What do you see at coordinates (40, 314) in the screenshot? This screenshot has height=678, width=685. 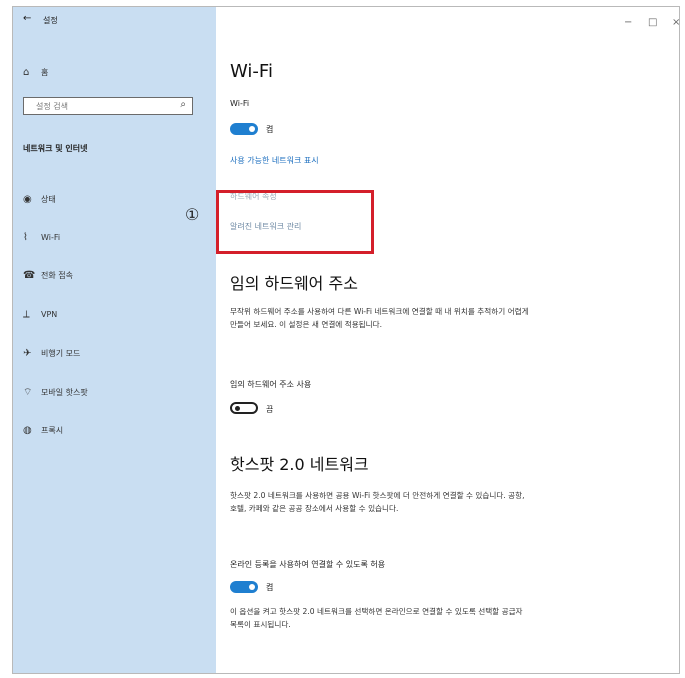 I see `sidebar-item-vpn: ⟂ VPN` at bounding box center [40, 314].